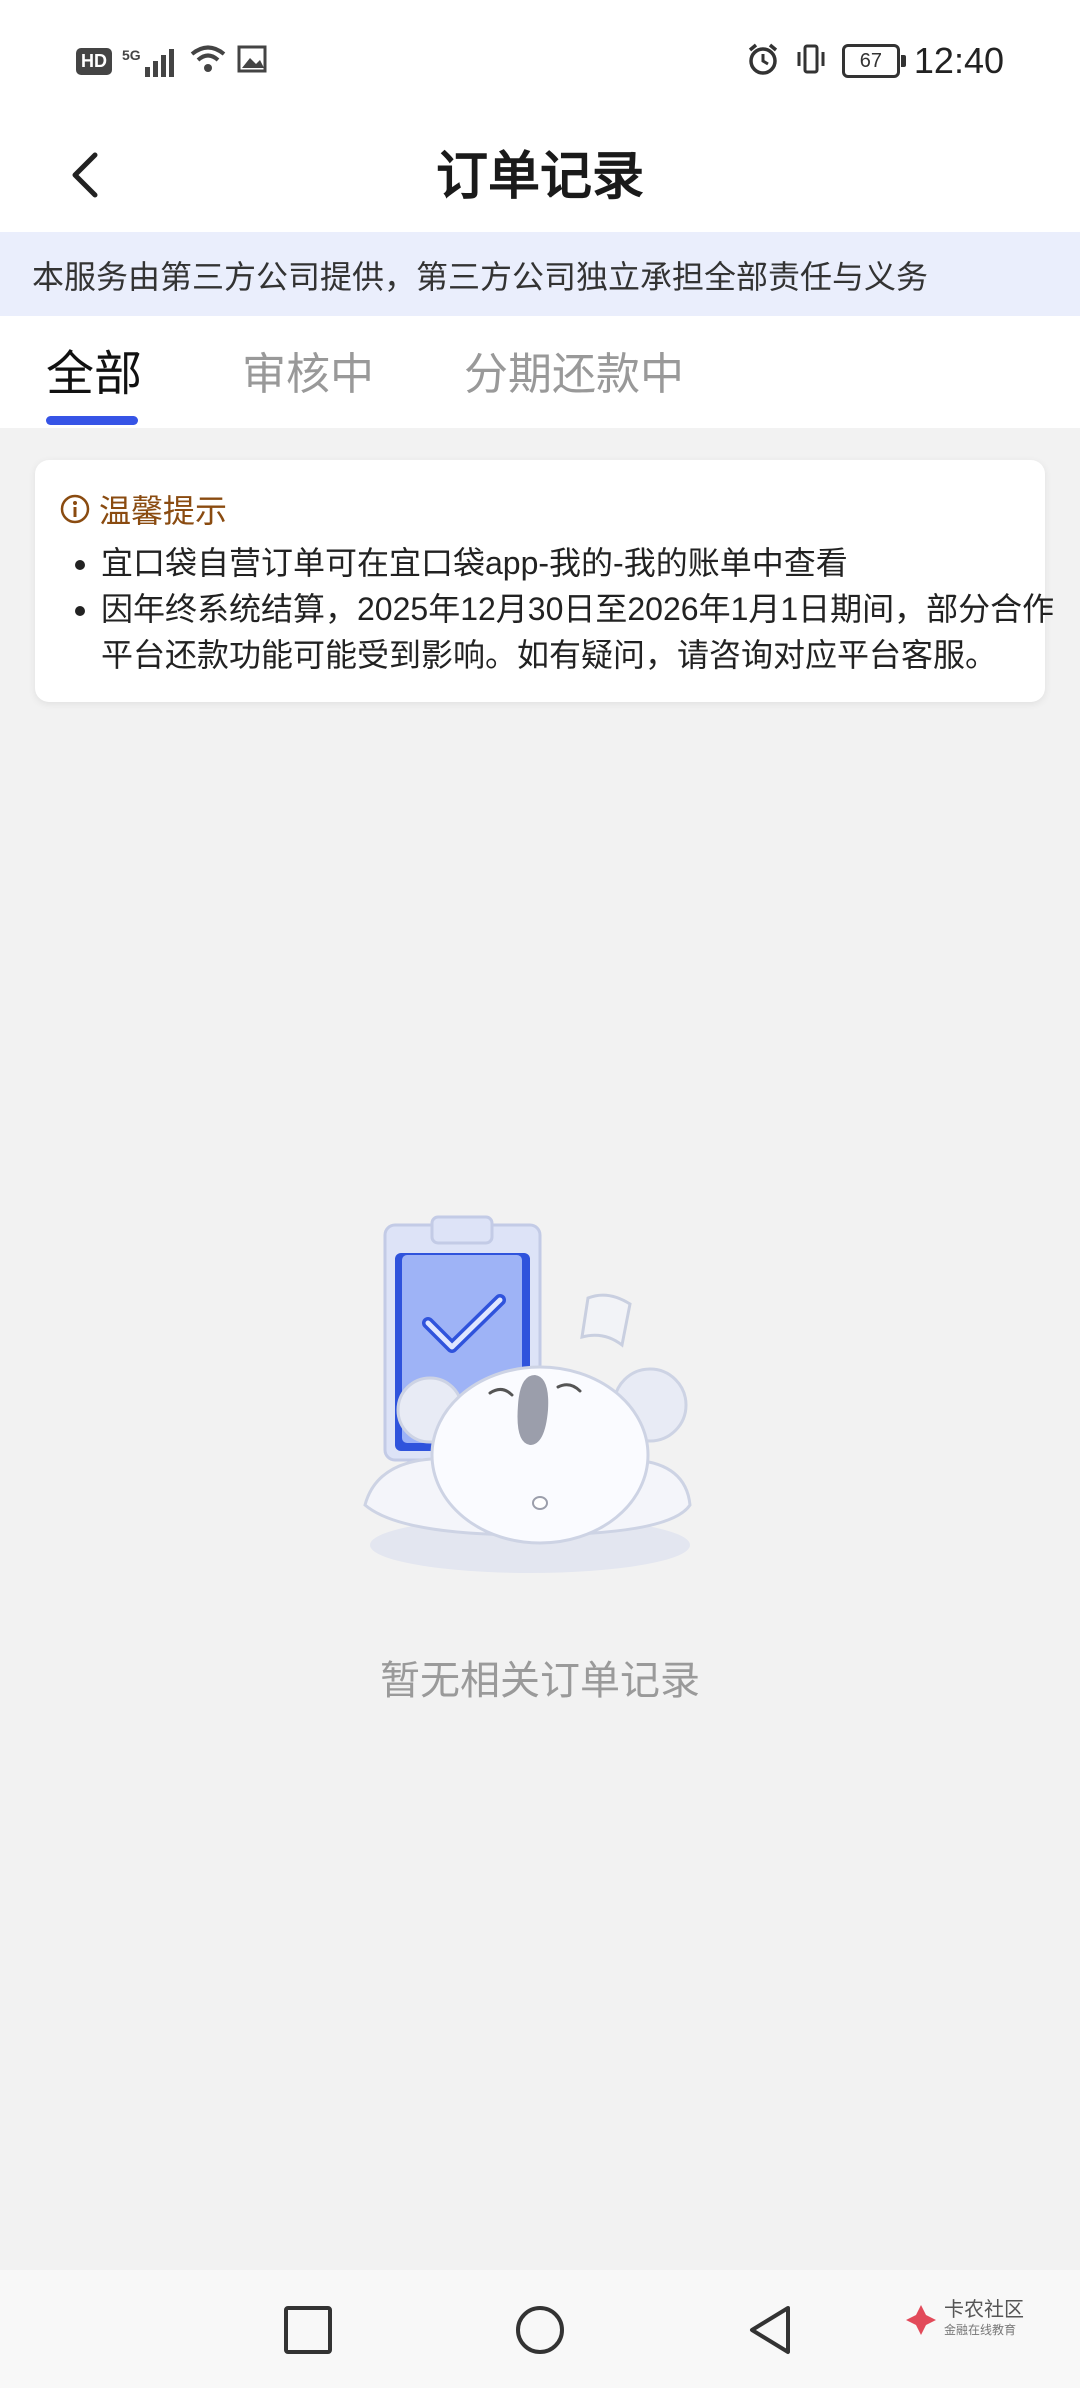 Image resolution: width=1080 pixels, height=2388 pixels. Describe the element at coordinates (811, 61) in the screenshot. I see `vibrate-icon` at that location.